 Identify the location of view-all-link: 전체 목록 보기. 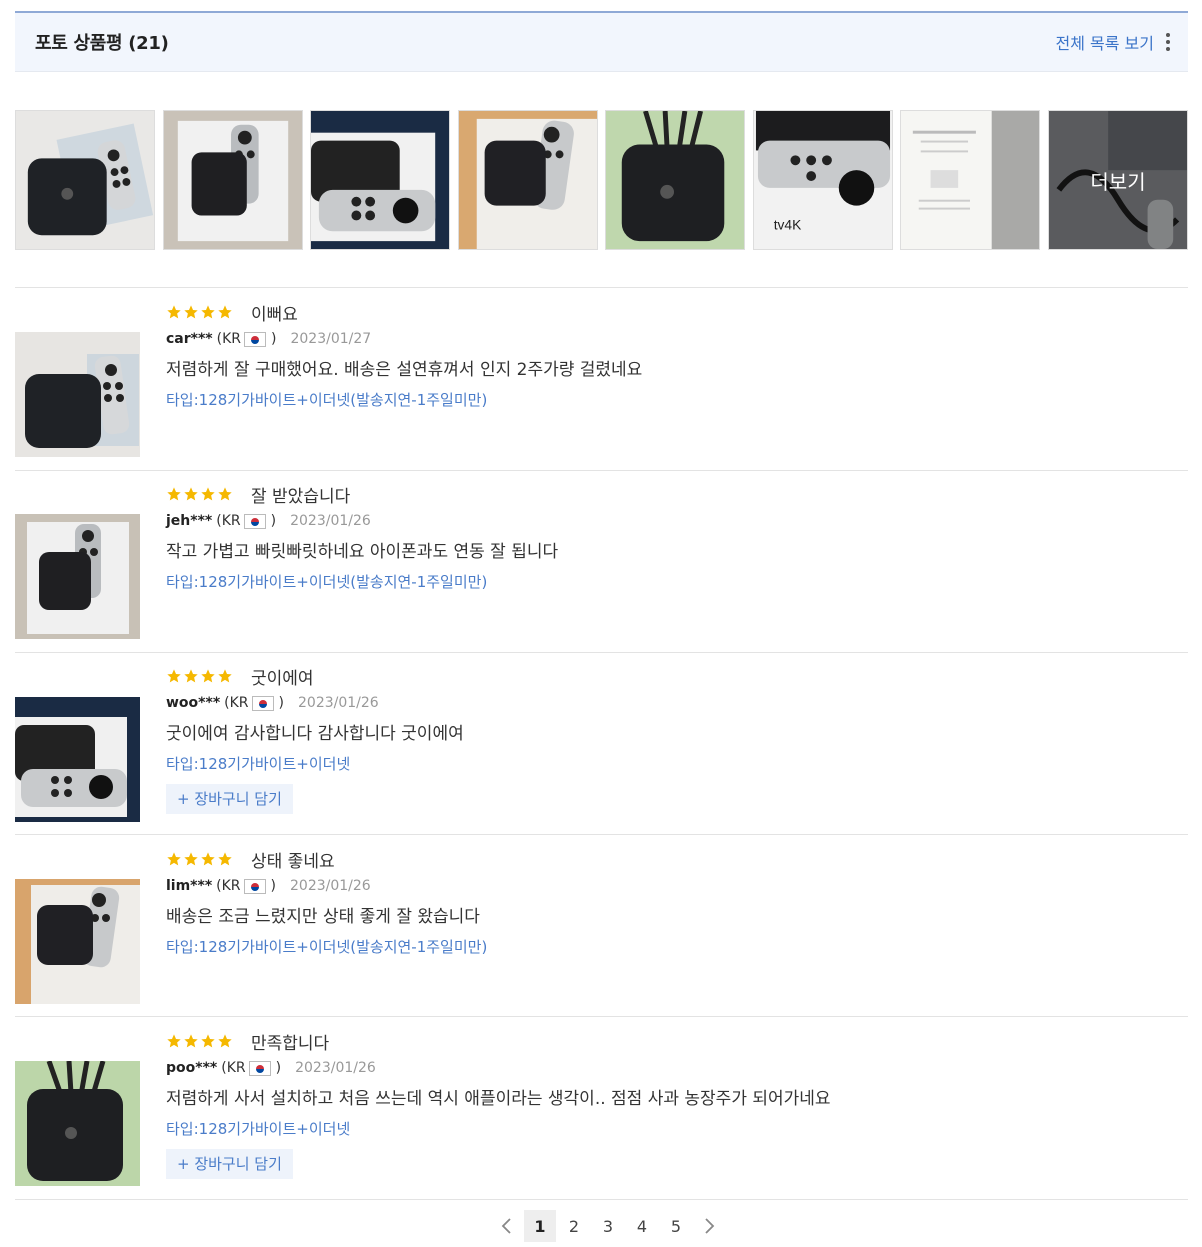
(1115, 42).